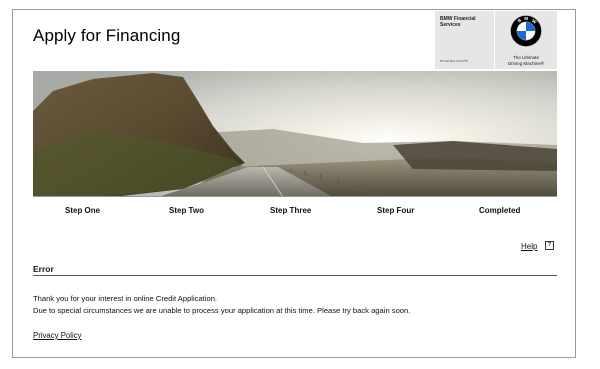  What do you see at coordinates (526, 31) in the screenshot?
I see `bmw-roundel-icon: B M W` at bounding box center [526, 31].